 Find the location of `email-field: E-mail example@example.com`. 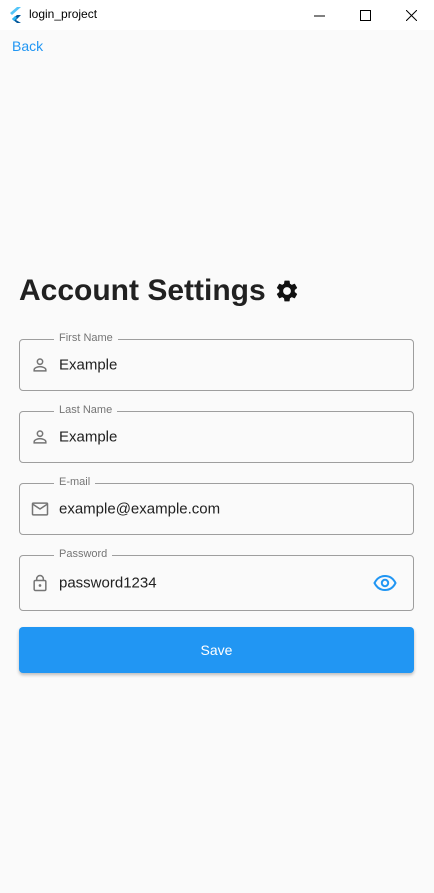

email-field: E-mail example@example.com is located at coordinates (216, 505).